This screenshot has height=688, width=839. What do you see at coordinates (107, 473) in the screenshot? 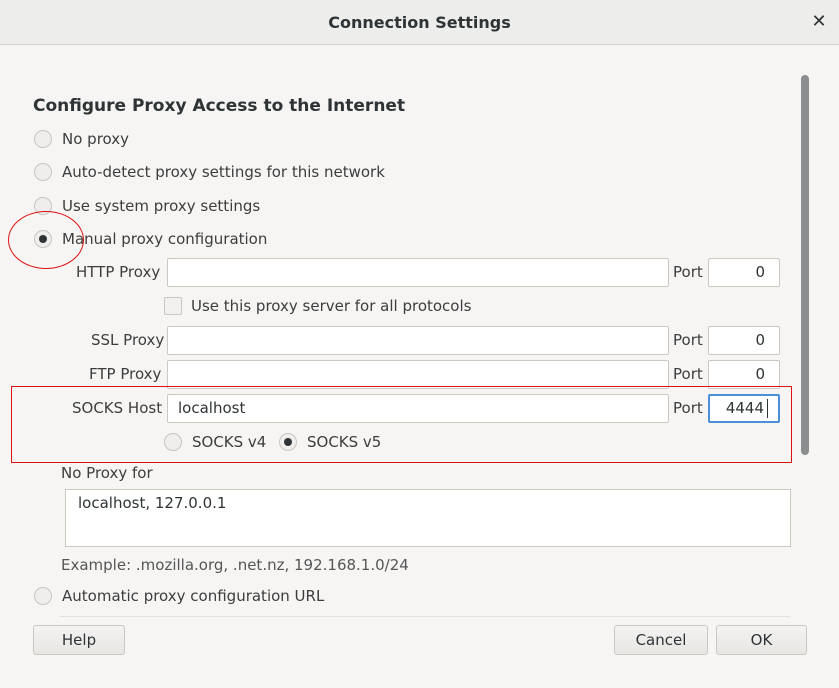
I see `no-proxy-for-label: No Proxy for` at bounding box center [107, 473].